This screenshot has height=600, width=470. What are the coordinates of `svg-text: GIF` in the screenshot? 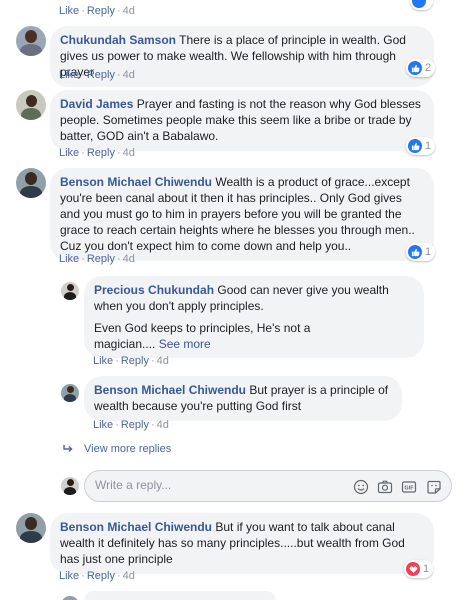 It's located at (409, 489).